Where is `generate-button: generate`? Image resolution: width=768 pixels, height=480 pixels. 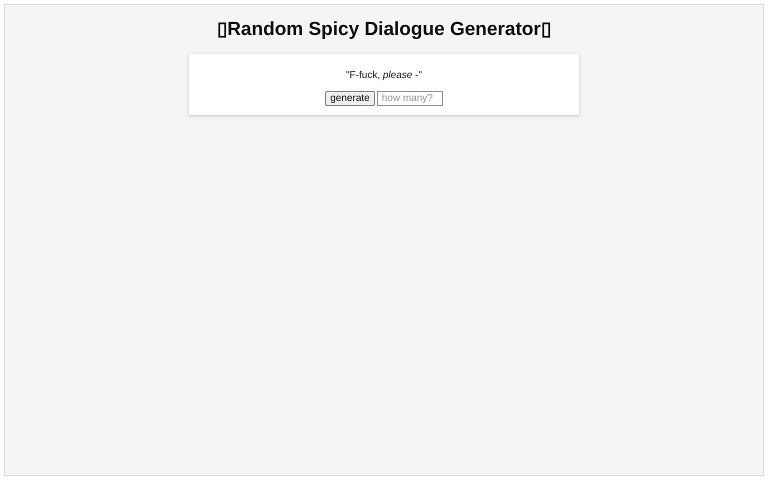 generate-button: generate is located at coordinates (350, 98).